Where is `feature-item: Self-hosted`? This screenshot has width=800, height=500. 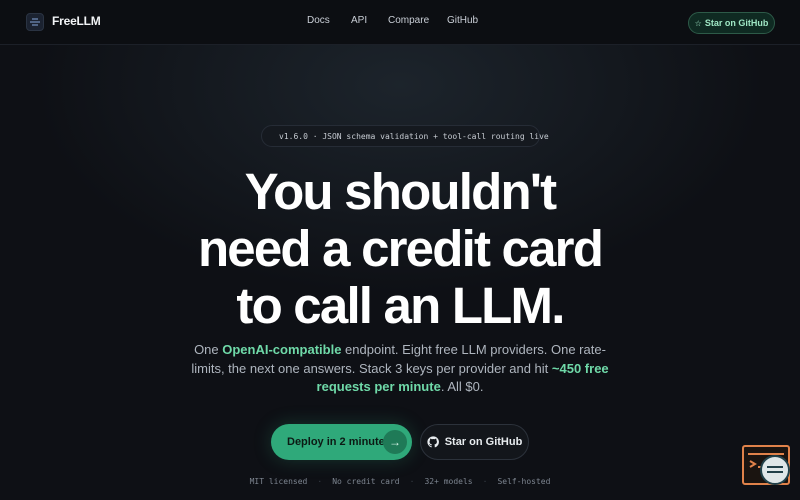 feature-item: Self-hosted is located at coordinates (524, 481).